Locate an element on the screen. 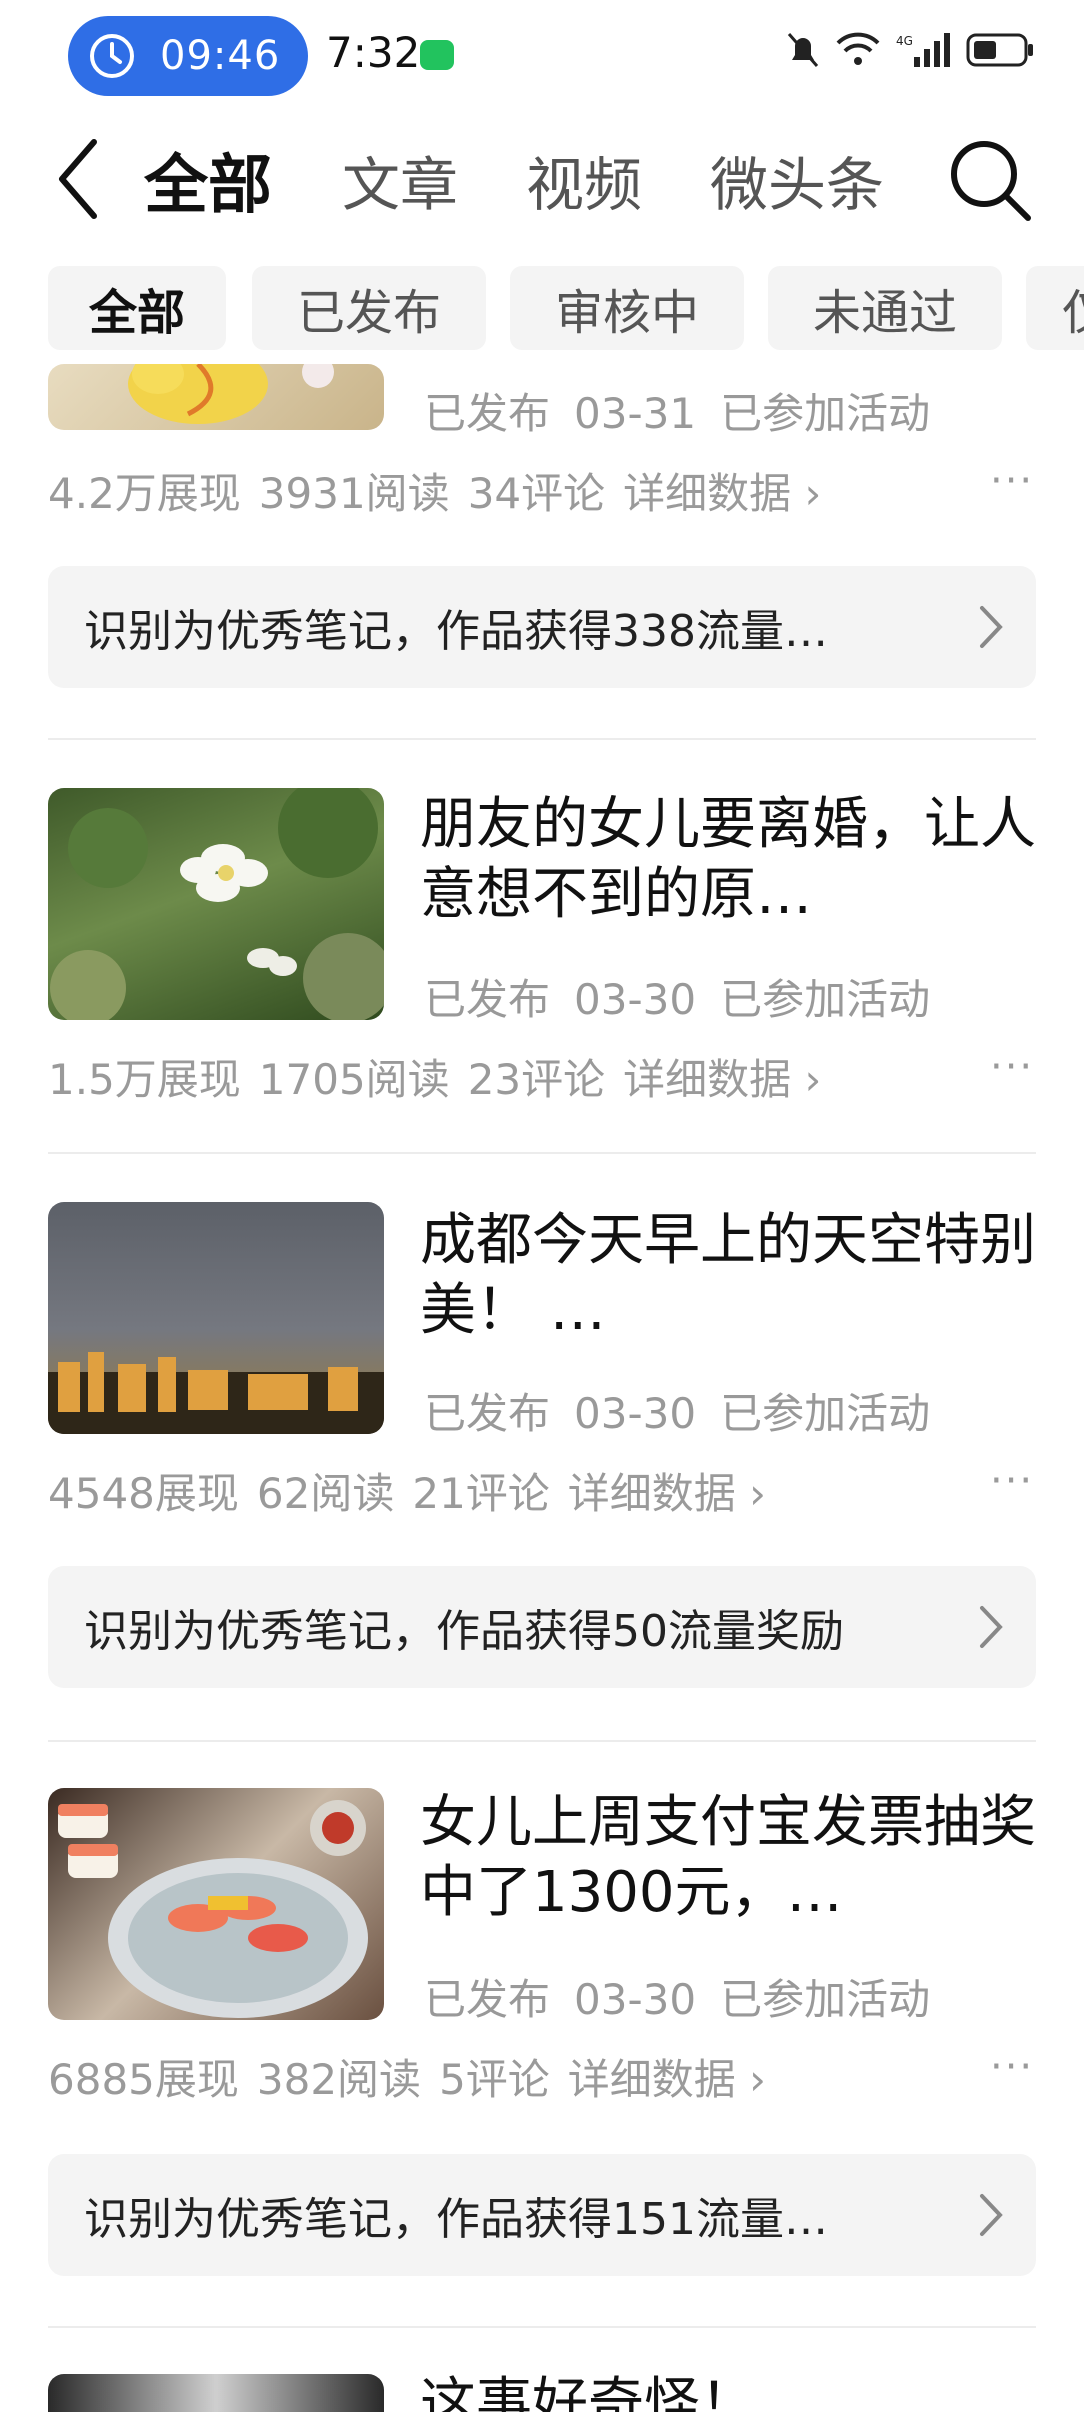 Image resolution: width=1084 pixels, height=2412 pixels. reads-count: 3931阅读 is located at coordinates (354, 493).